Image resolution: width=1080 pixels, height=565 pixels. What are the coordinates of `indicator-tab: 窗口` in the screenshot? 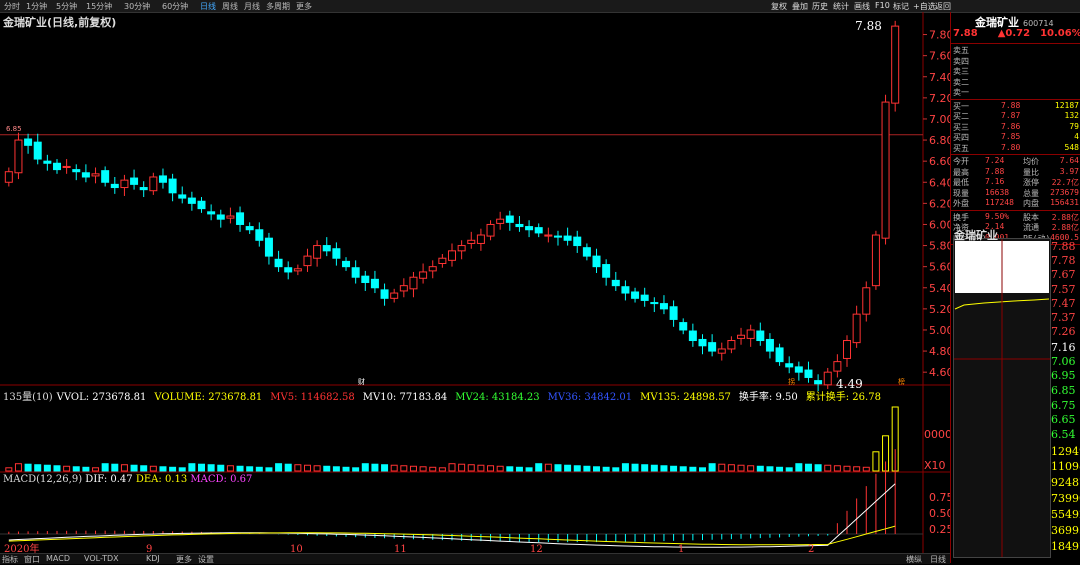 It's located at (32, 559).